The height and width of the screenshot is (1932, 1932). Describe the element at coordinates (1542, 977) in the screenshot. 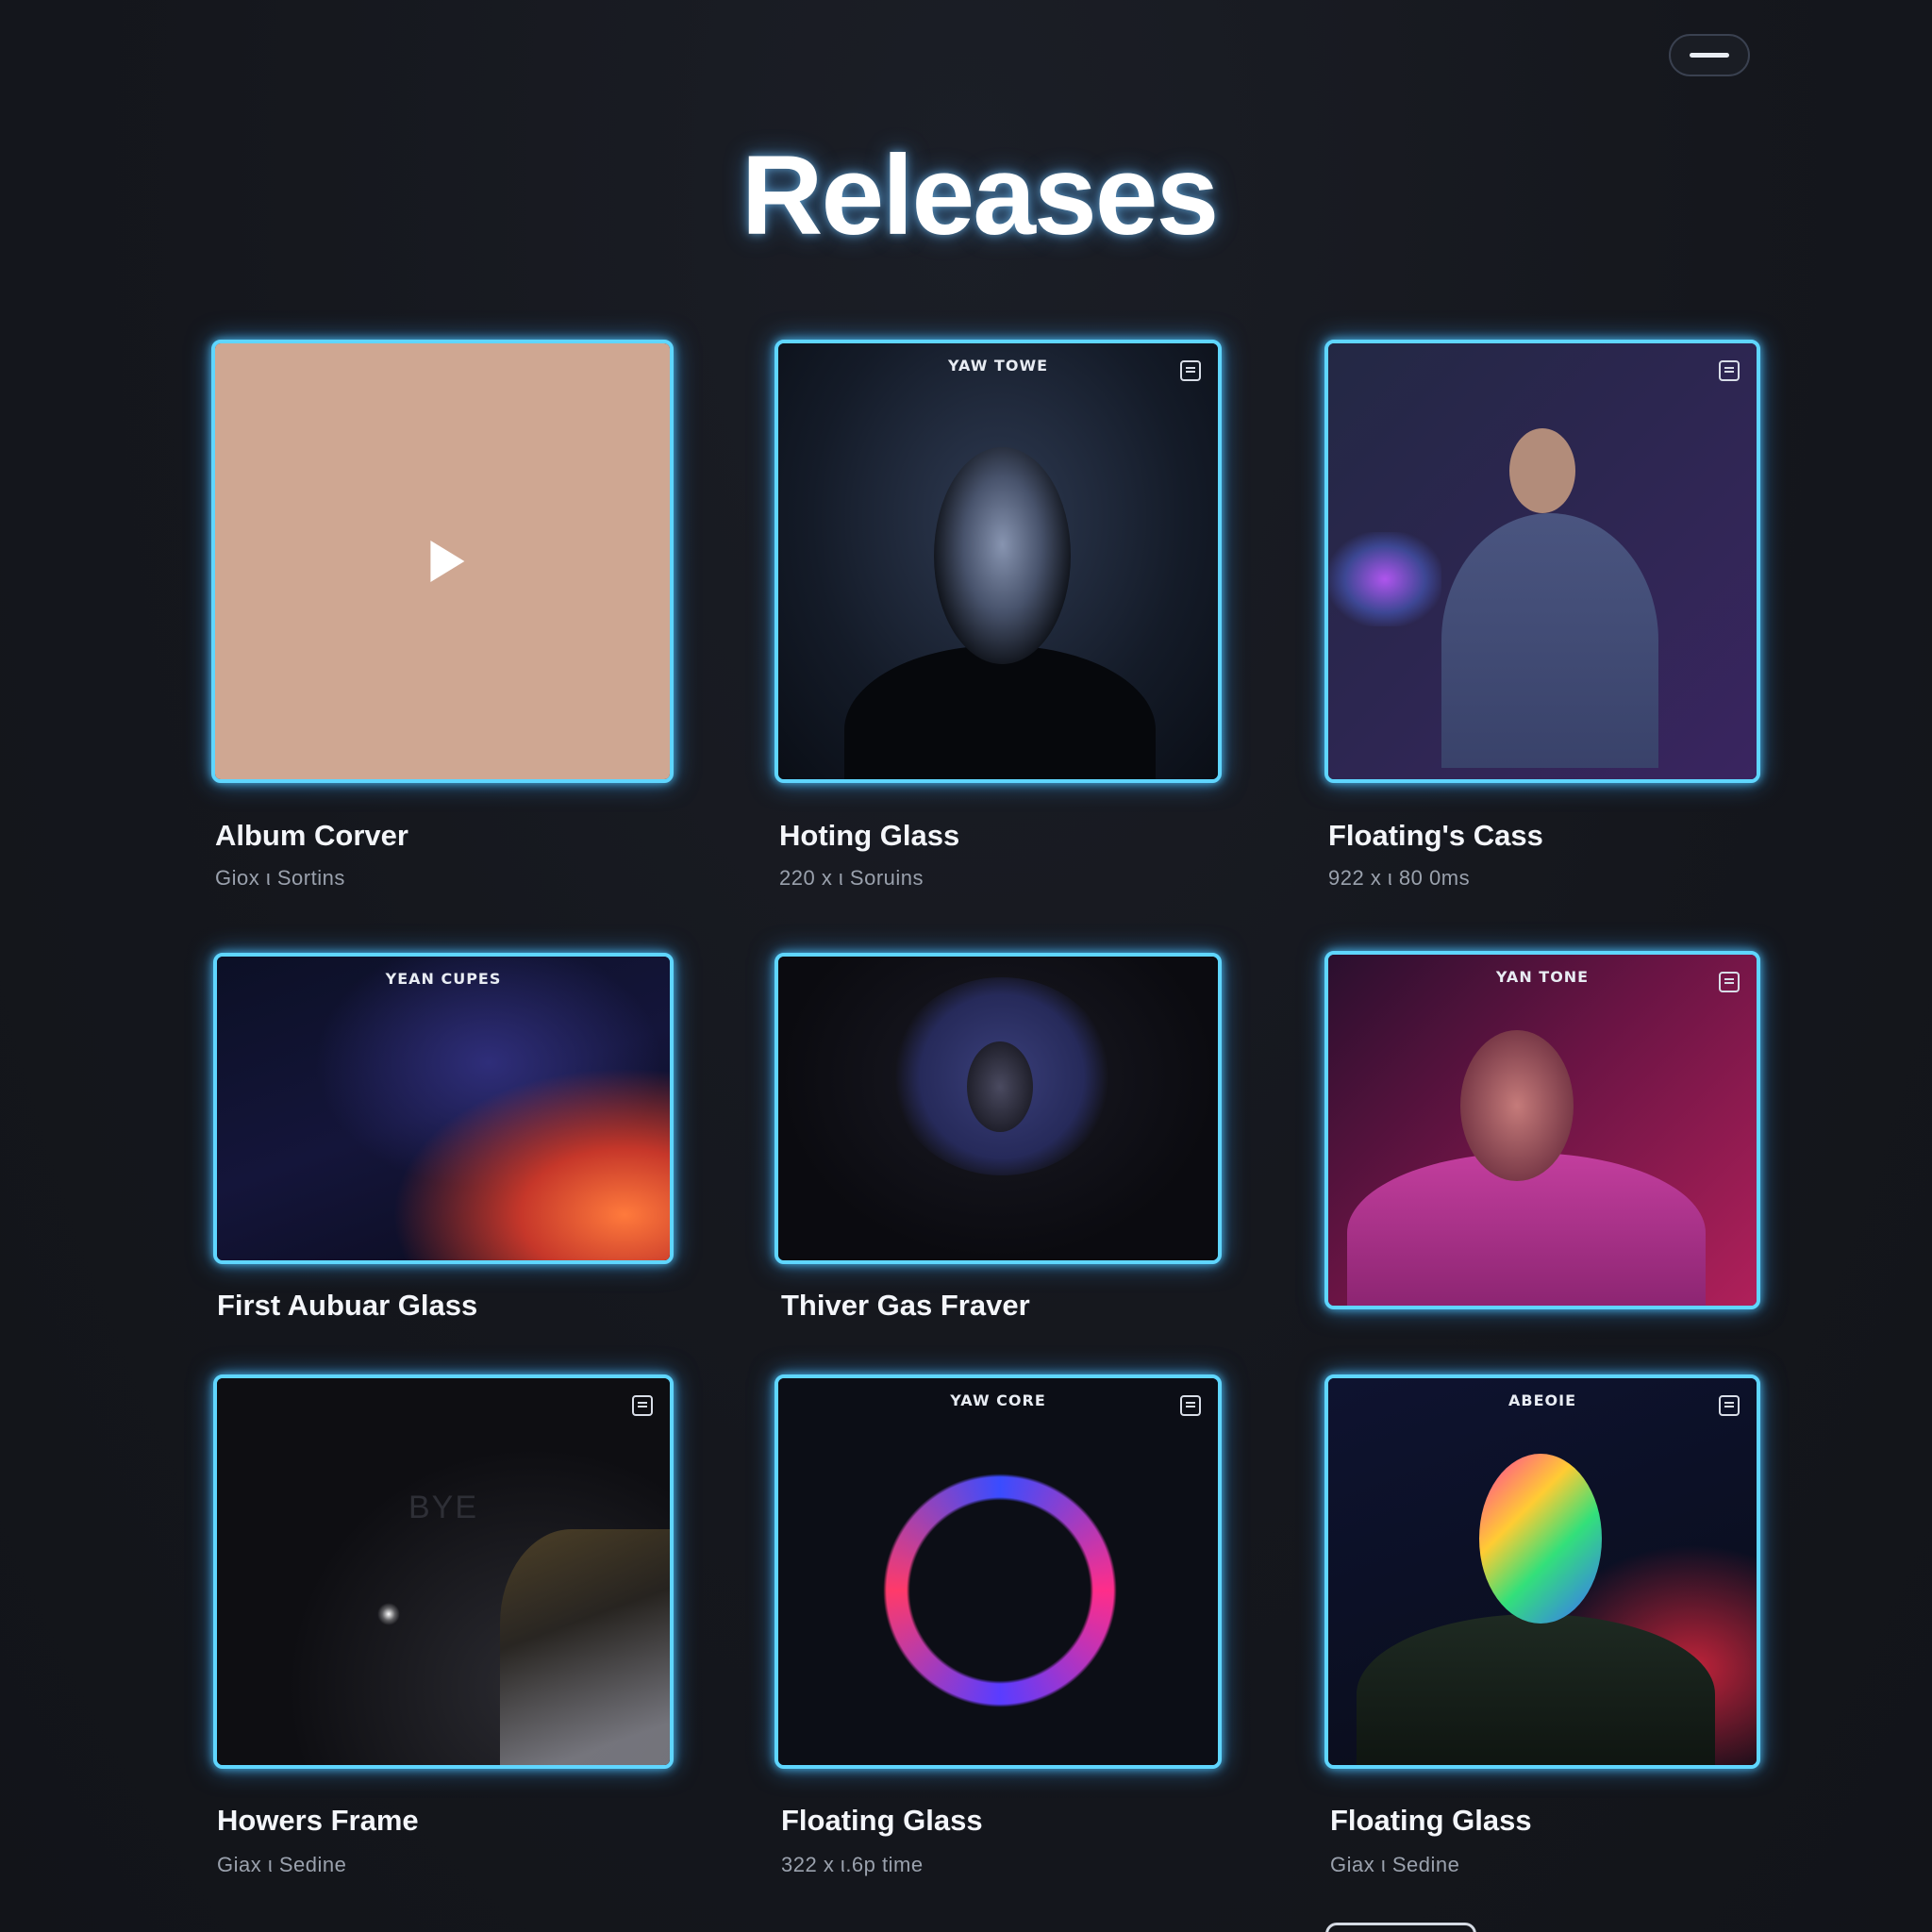

I see `cover-label: YAN TONE` at that location.